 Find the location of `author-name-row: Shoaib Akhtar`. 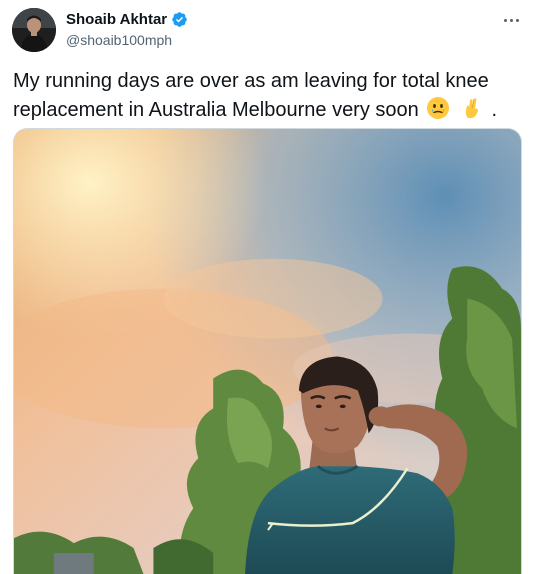

author-name-row: Shoaib Akhtar is located at coordinates (127, 19).